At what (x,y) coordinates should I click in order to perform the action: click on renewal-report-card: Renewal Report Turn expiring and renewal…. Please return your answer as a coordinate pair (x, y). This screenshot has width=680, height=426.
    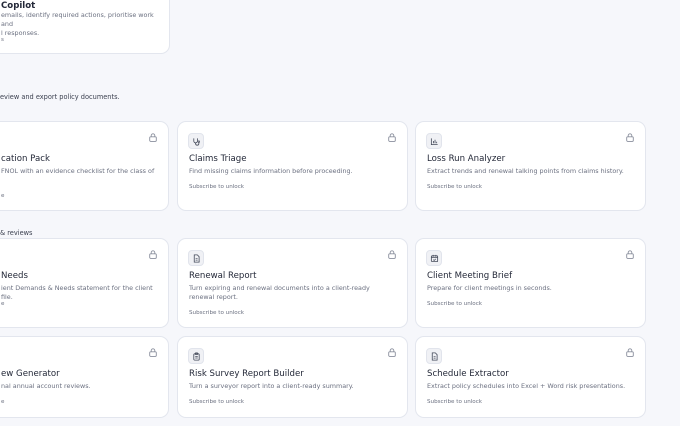
    Looking at the image, I should click on (292, 283).